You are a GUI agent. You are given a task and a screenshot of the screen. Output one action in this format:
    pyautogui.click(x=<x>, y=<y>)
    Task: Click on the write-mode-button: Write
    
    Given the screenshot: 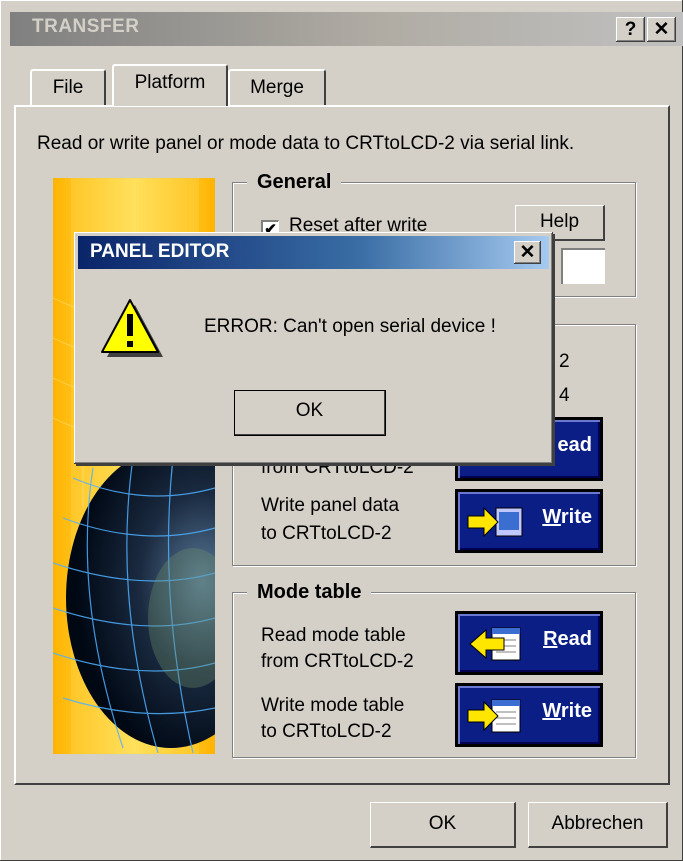 What is the action you would take?
    pyautogui.click(x=529, y=715)
    